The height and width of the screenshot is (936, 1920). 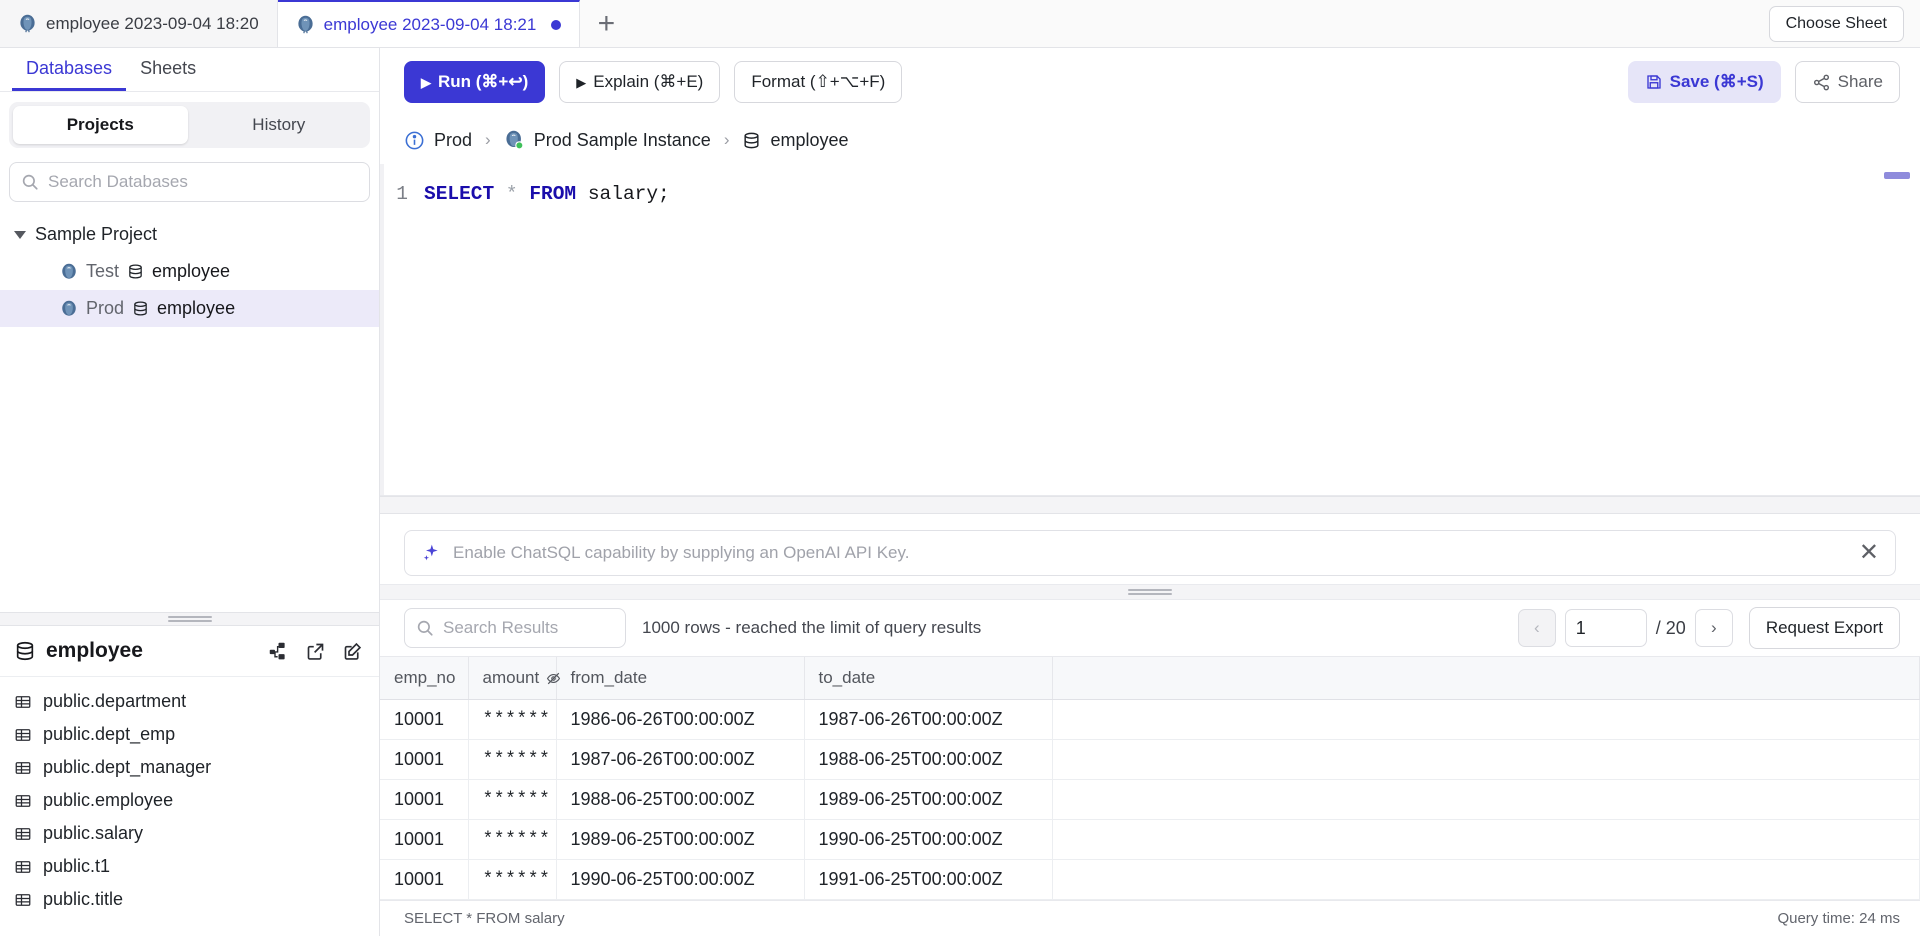 What do you see at coordinates (189, 271) in the screenshot?
I see `tree-database-test-employee: Test employee` at bounding box center [189, 271].